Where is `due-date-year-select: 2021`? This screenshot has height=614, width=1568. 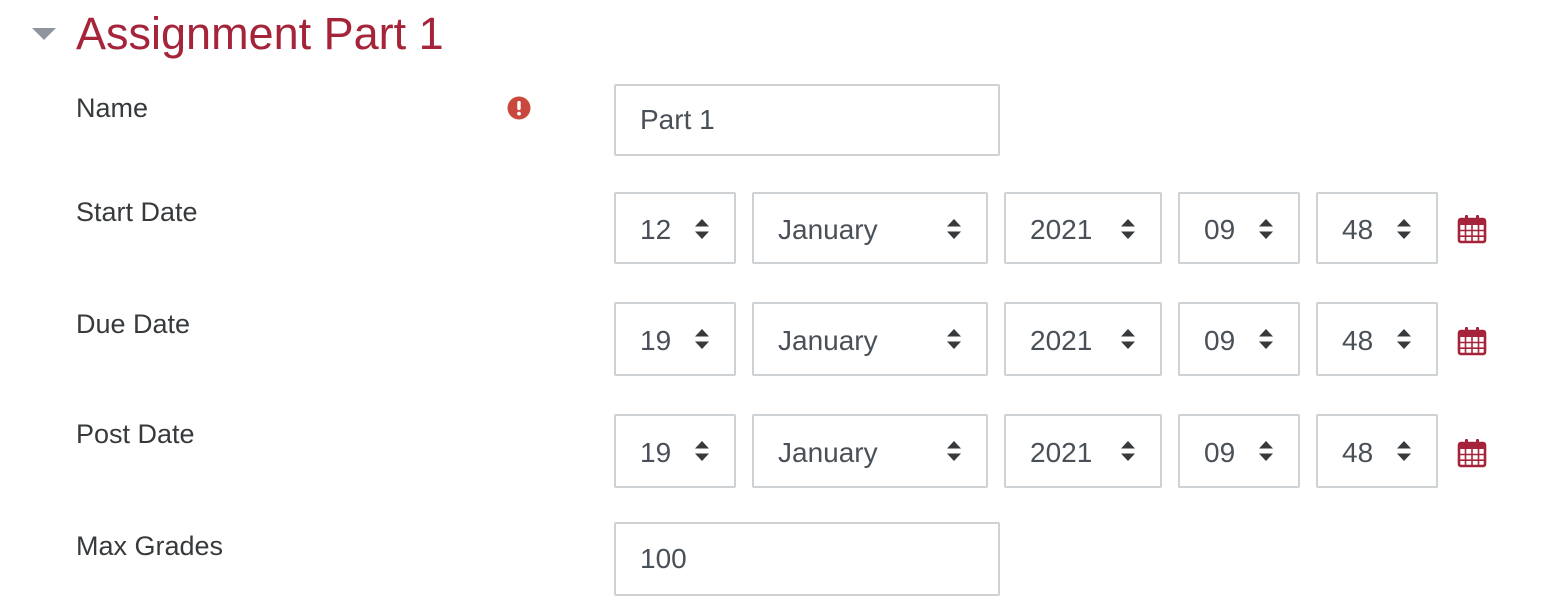 due-date-year-select: 2021 is located at coordinates (1083, 339).